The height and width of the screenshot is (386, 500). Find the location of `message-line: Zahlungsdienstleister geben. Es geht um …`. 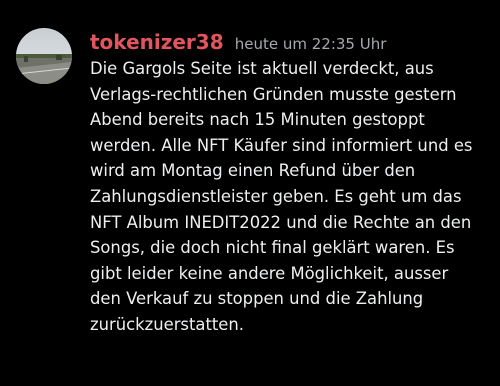

message-line: Zahlungsdienstleister geben. Es geht um … is located at coordinates (276, 196).